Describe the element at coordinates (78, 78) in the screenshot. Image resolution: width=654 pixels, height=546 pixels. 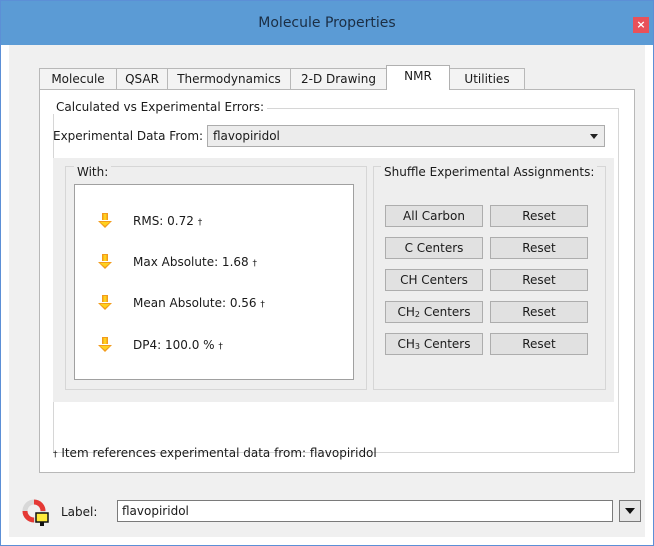
I see `tab-molecule: Molecule` at that location.